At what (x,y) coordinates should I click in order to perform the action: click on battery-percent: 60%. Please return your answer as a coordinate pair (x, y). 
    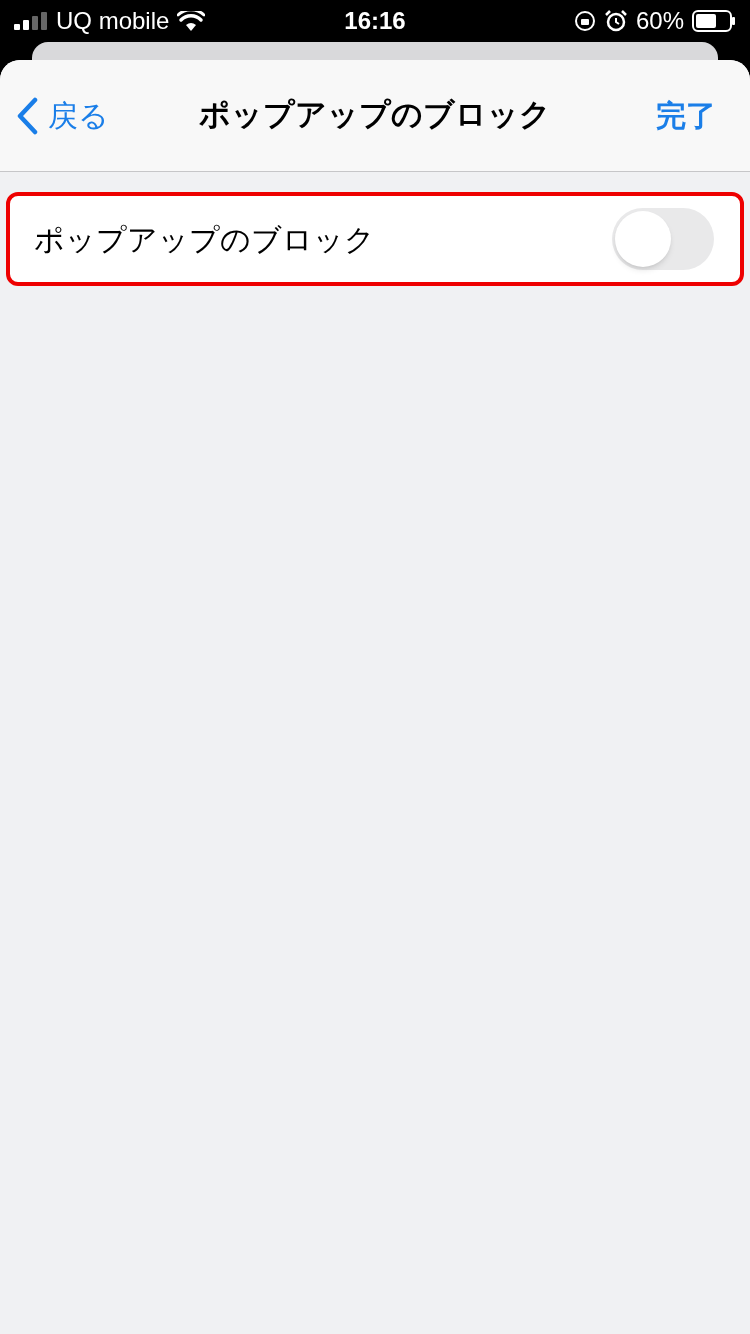
    Looking at the image, I should click on (659, 21).